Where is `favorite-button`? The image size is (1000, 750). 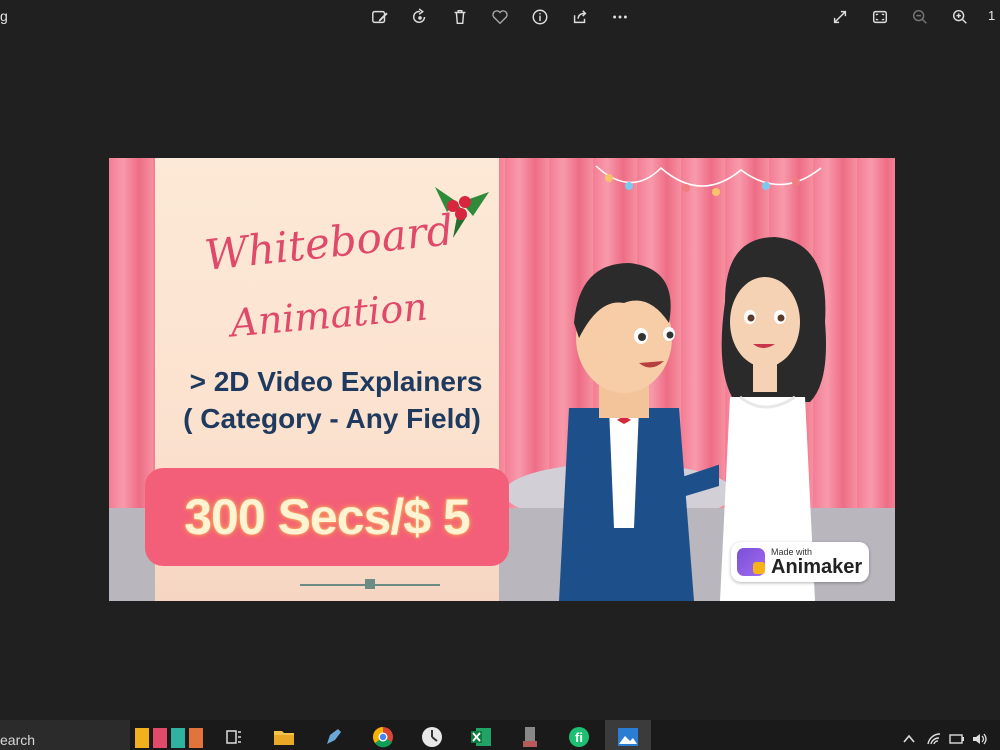 favorite-button is located at coordinates (500, 17).